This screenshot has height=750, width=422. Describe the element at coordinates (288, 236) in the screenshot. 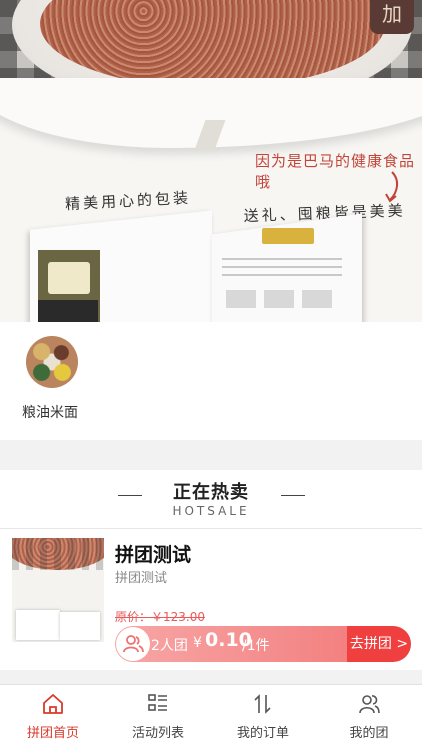

I see `package-seal` at that location.